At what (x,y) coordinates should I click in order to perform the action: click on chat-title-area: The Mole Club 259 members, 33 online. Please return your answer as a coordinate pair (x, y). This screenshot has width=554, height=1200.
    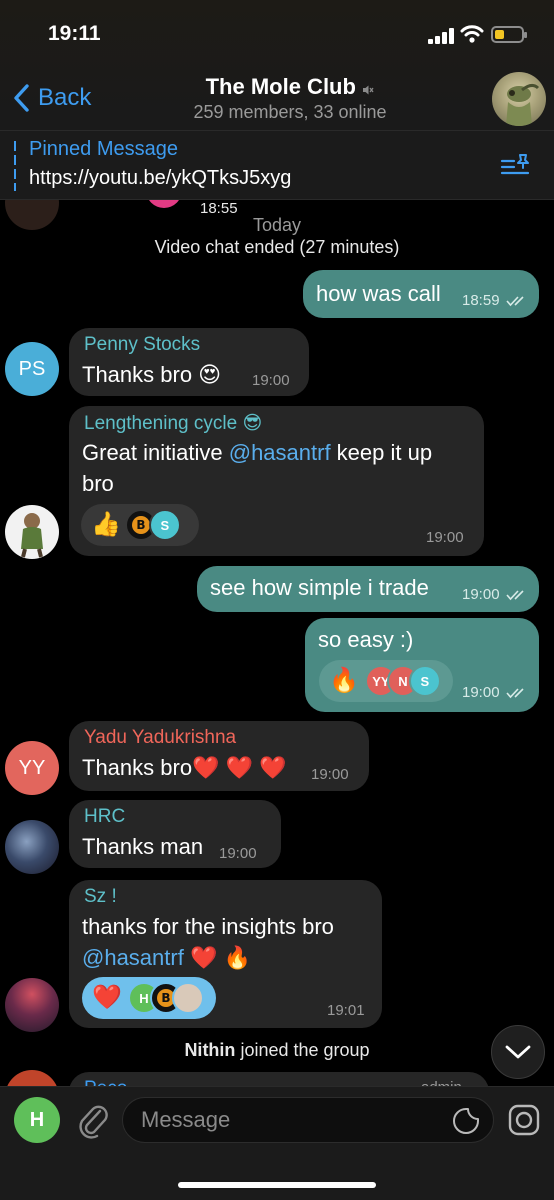
    Looking at the image, I should click on (290, 98).